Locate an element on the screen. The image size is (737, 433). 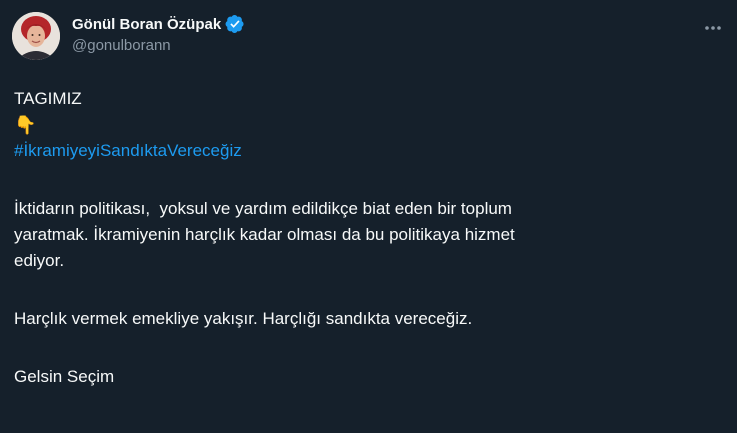
author-block: Gönül Boran Özüpak @gonulborann is located at coordinates (158, 34).